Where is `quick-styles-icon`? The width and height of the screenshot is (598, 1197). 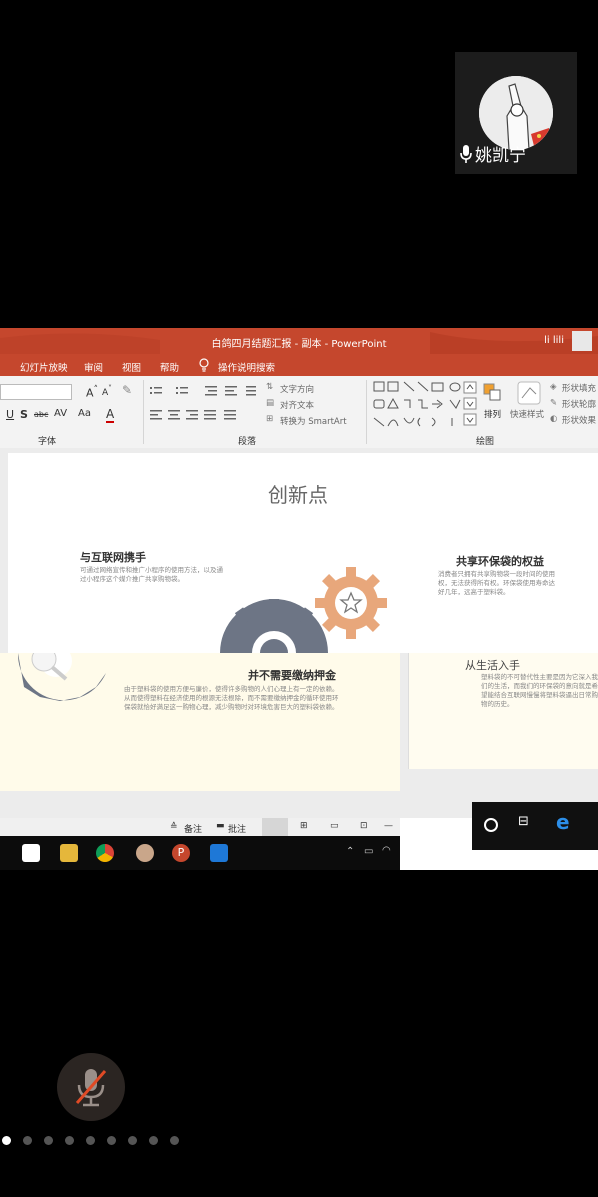
quick-styles-icon is located at coordinates (529, 393).